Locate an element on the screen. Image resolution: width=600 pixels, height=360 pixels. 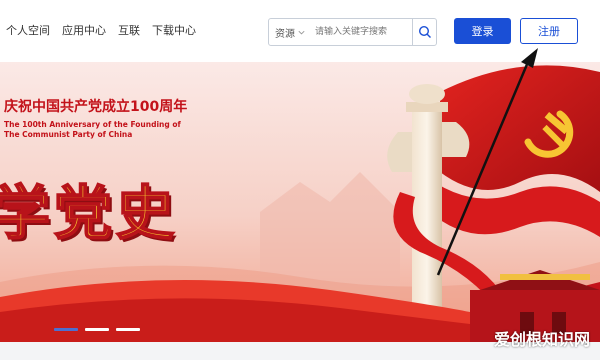
chevron-down-icon is located at coordinates (301, 32).